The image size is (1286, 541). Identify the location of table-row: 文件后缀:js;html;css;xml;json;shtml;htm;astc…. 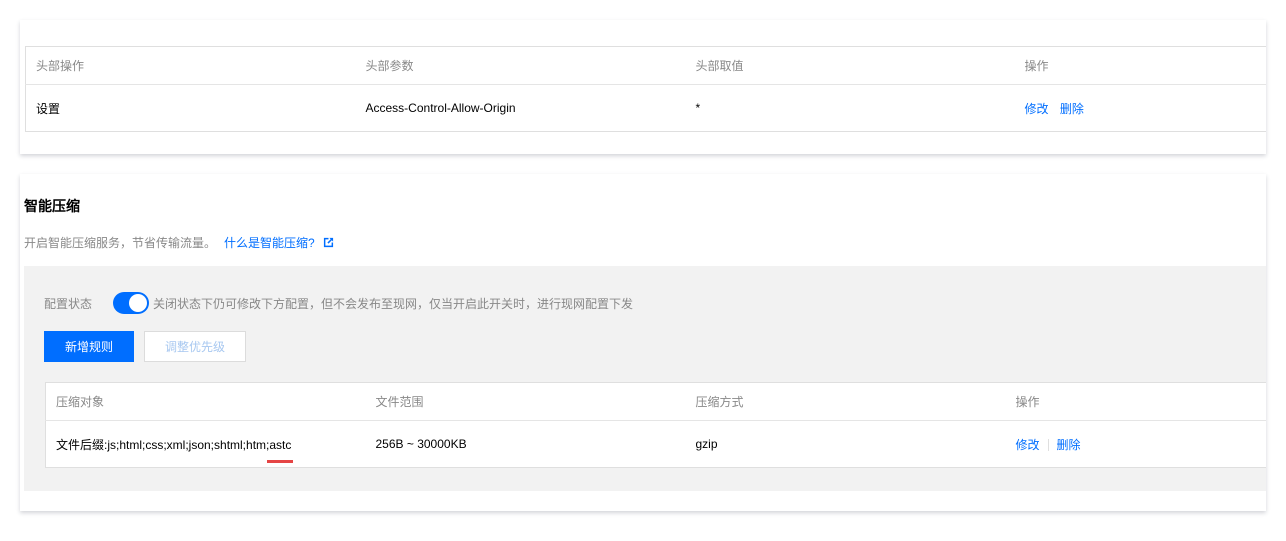
(656, 444).